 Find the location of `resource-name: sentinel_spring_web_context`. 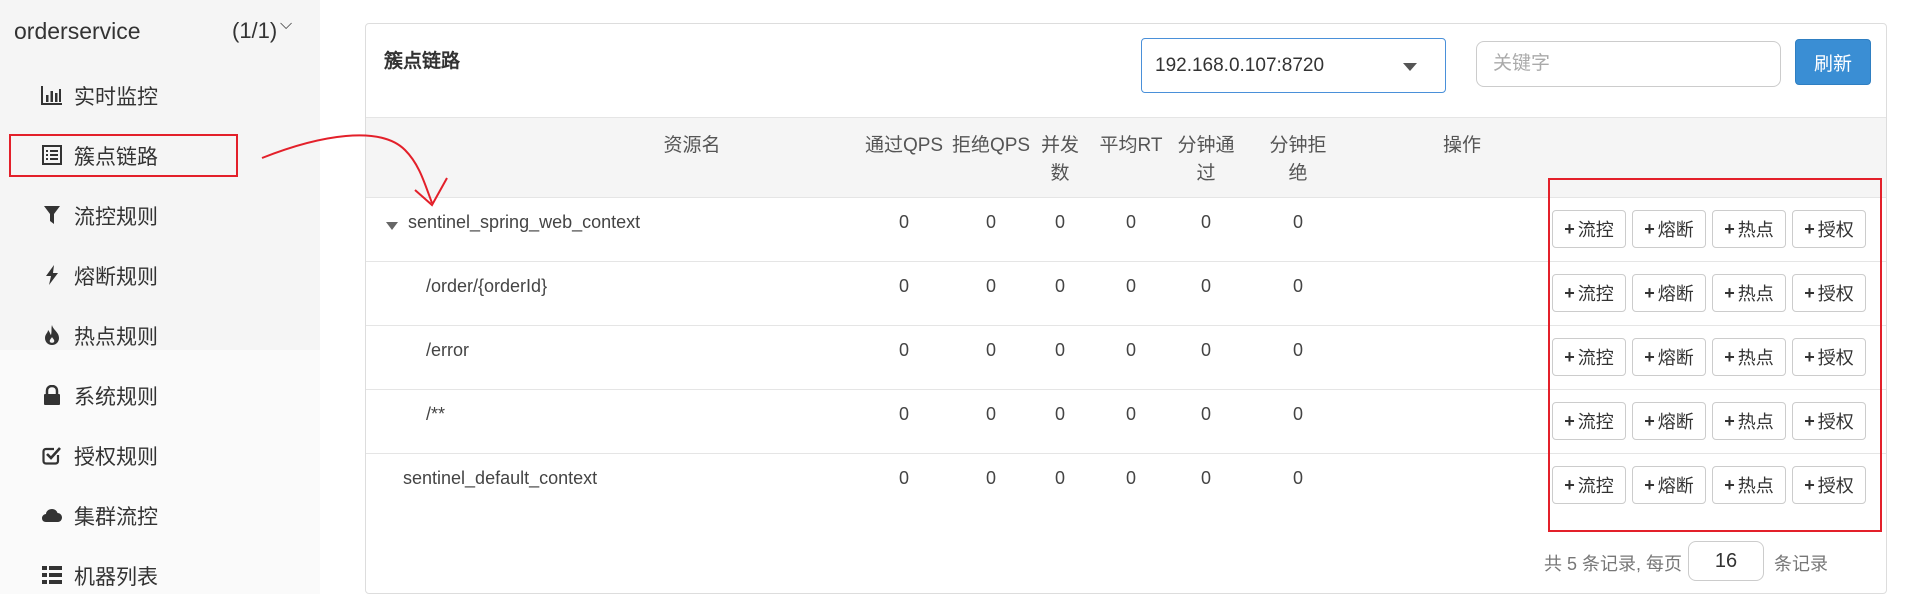

resource-name: sentinel_spring_web_context is located at coordinates (524, 222).